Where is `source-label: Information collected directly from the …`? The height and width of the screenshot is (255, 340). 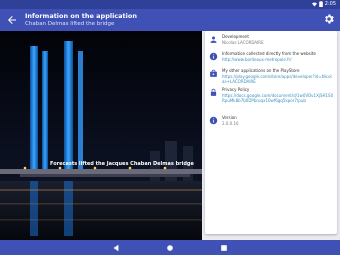 source-label: Information collected directly from the … is located at coordinates (269, 53).